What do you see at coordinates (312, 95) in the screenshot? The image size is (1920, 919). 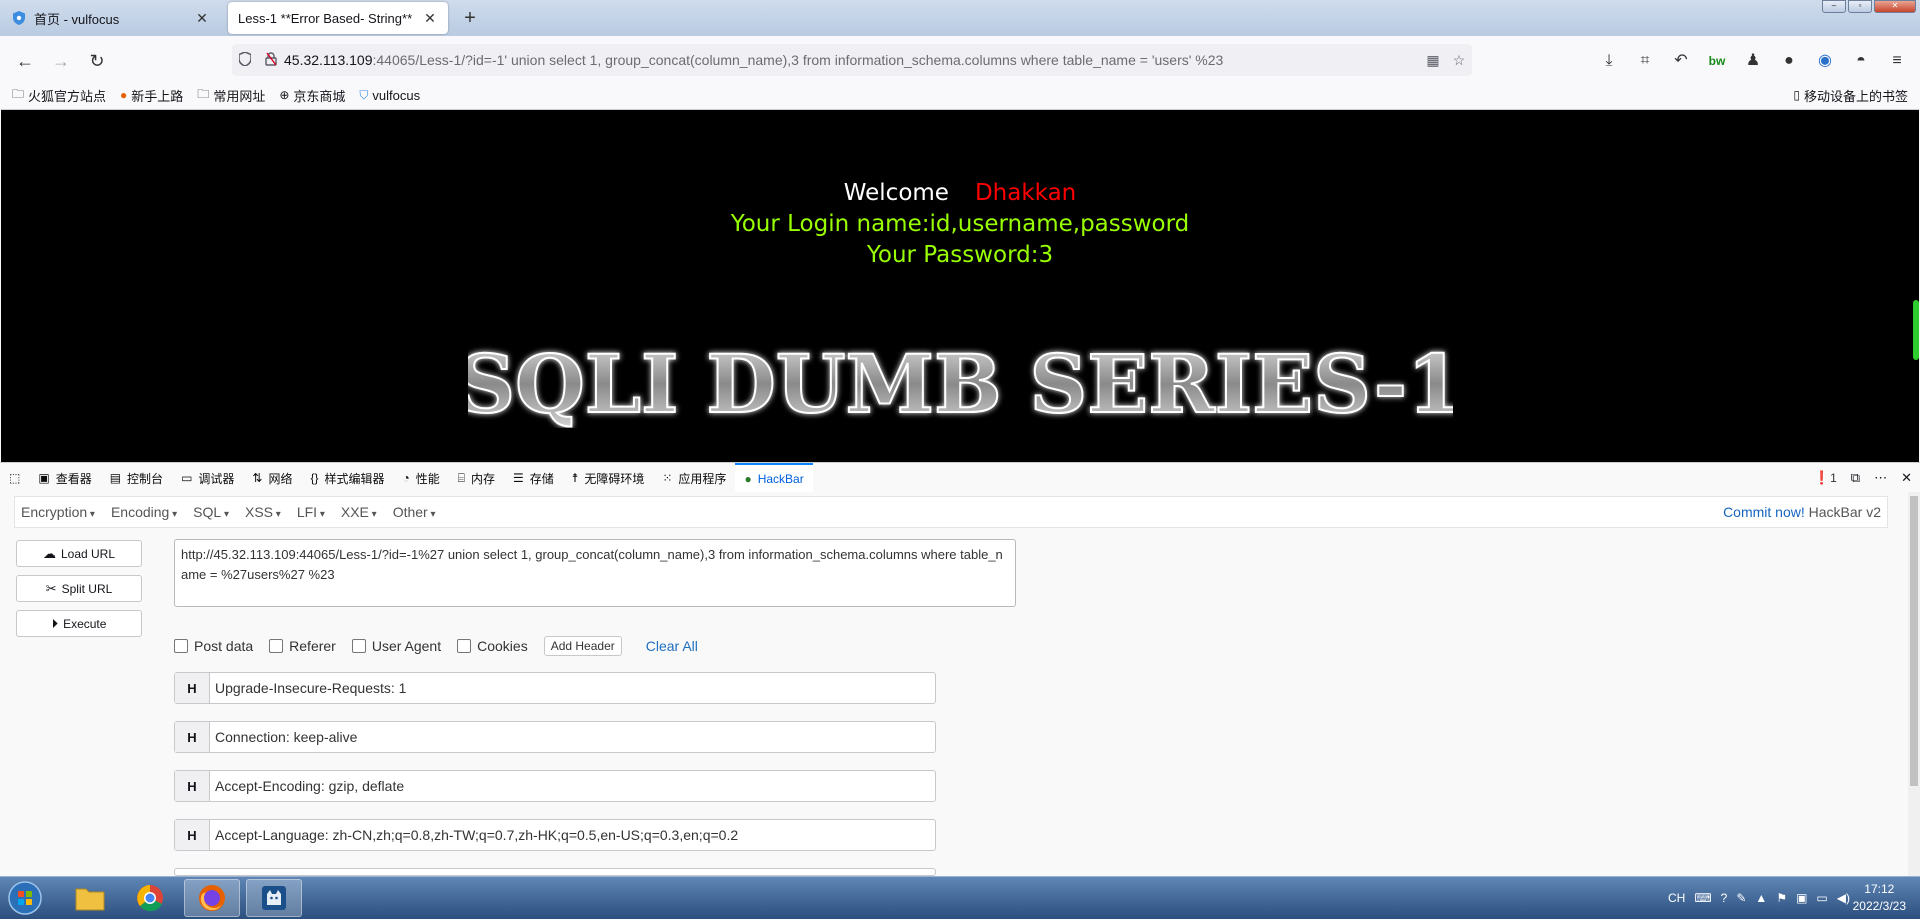 I see `bookmark-item: ⊕ 京东商城` at bounding box center [312, 95].